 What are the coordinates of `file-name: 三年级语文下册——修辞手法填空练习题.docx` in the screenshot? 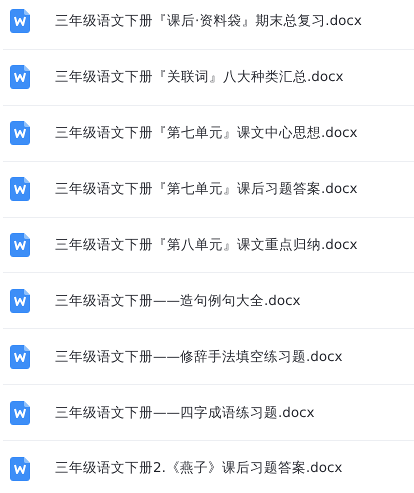 It's located at (199, 356).